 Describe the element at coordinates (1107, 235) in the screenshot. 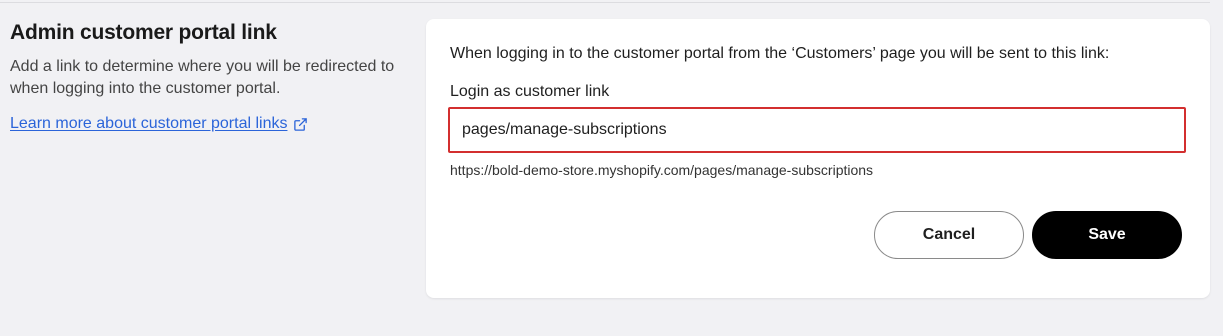

I see `save-button: Save` at that location.